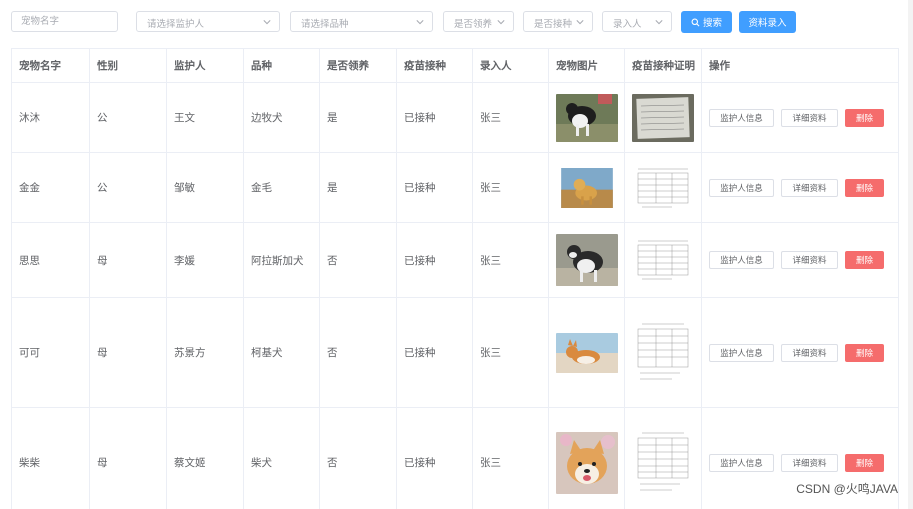  Describe the element at coordinates (712, 23) in the screenshot. I see `search-button-label: 搜索` at that location.